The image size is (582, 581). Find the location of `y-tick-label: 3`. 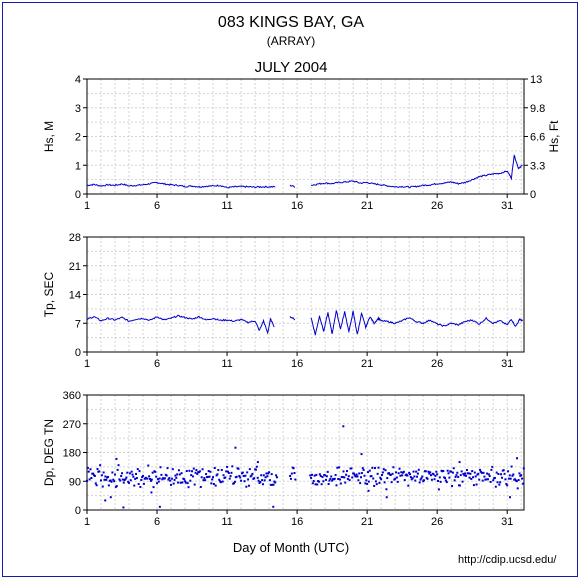

y-tick-label: 3 is located at coordinates (78, 109).